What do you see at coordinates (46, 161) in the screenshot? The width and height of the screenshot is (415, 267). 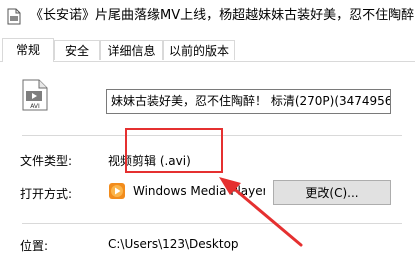 I see `file-type-label: 文件类型:` at bounding box center [46, 161].